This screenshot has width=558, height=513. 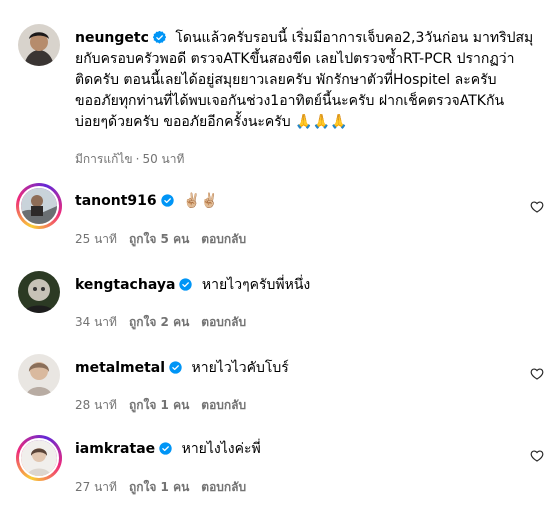 I want to click on comment-likes: ถูกใจ 5 คน, so click(x=159, y=239).